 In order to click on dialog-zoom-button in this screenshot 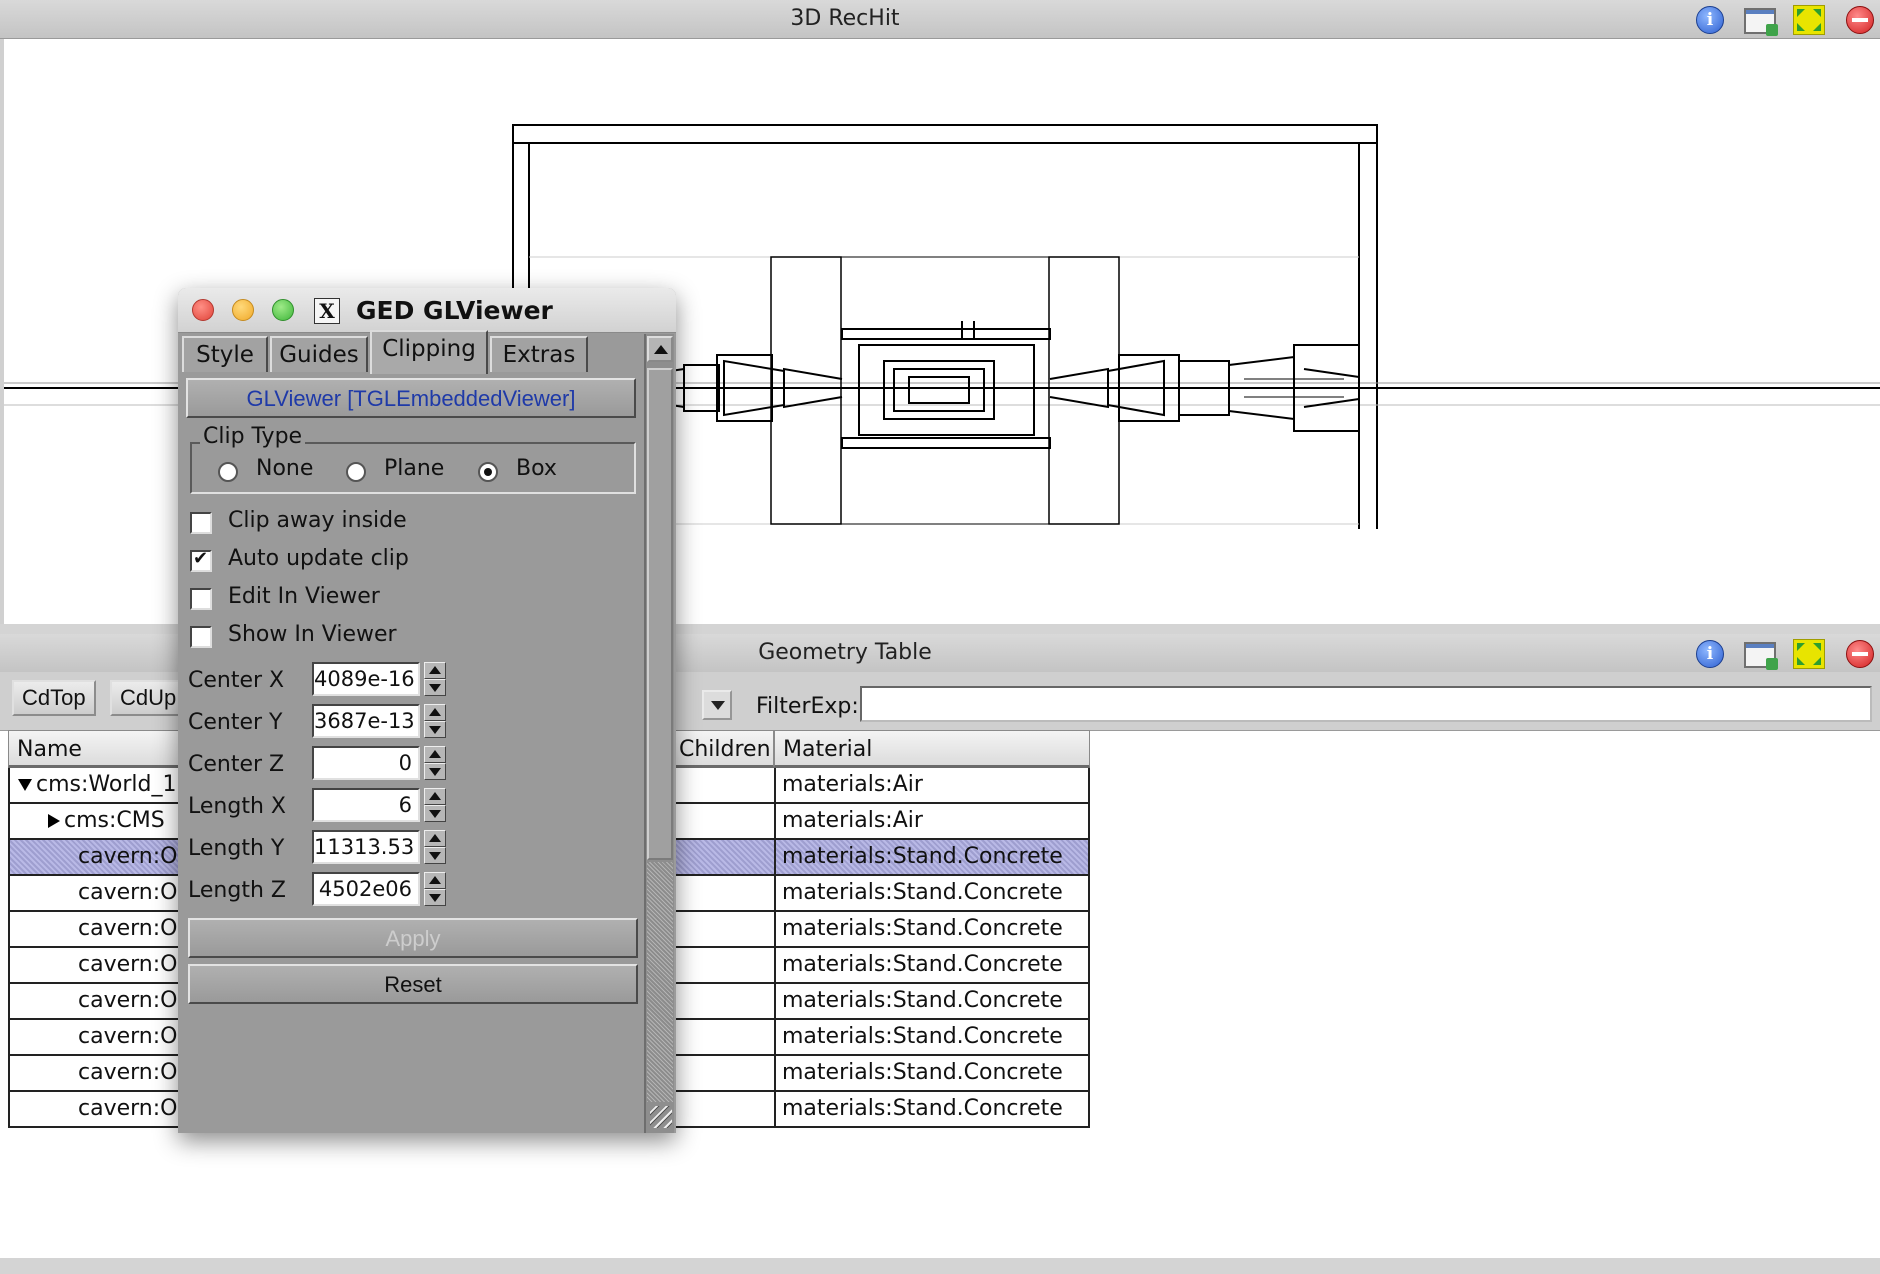, I will do `click(283, 310)`.